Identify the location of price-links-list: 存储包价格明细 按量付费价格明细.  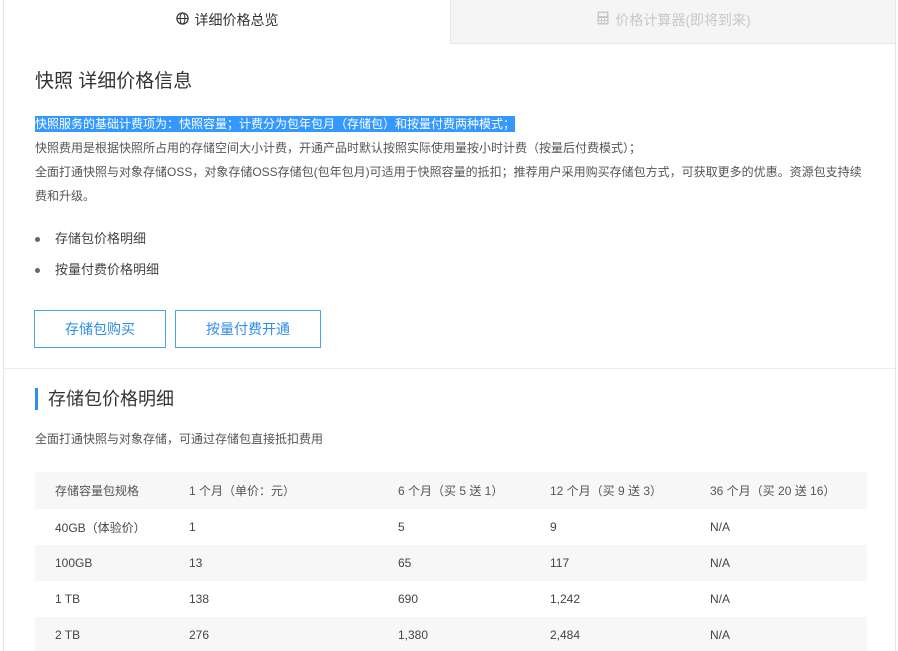
(97, 257).